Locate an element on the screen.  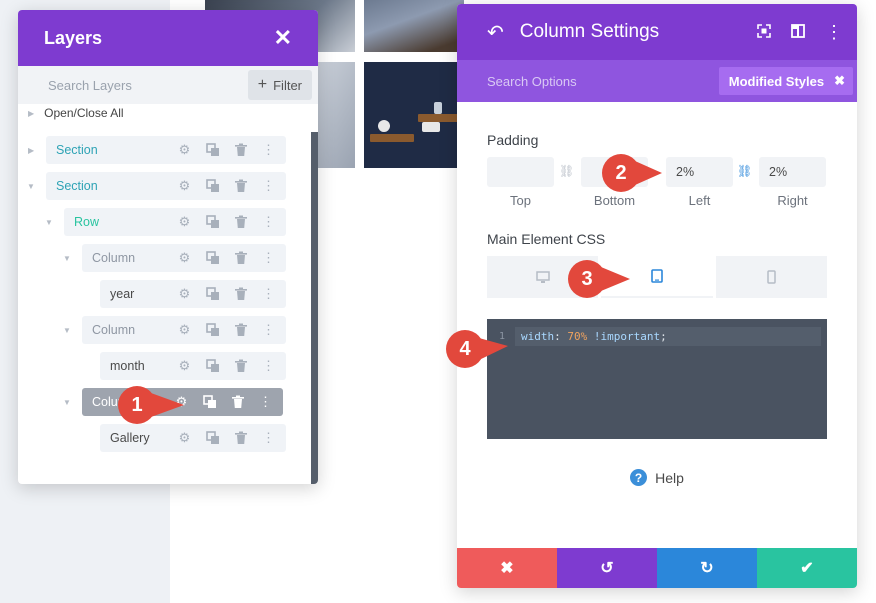
padding-left-input: 2% is located at coordinates (699, 172).